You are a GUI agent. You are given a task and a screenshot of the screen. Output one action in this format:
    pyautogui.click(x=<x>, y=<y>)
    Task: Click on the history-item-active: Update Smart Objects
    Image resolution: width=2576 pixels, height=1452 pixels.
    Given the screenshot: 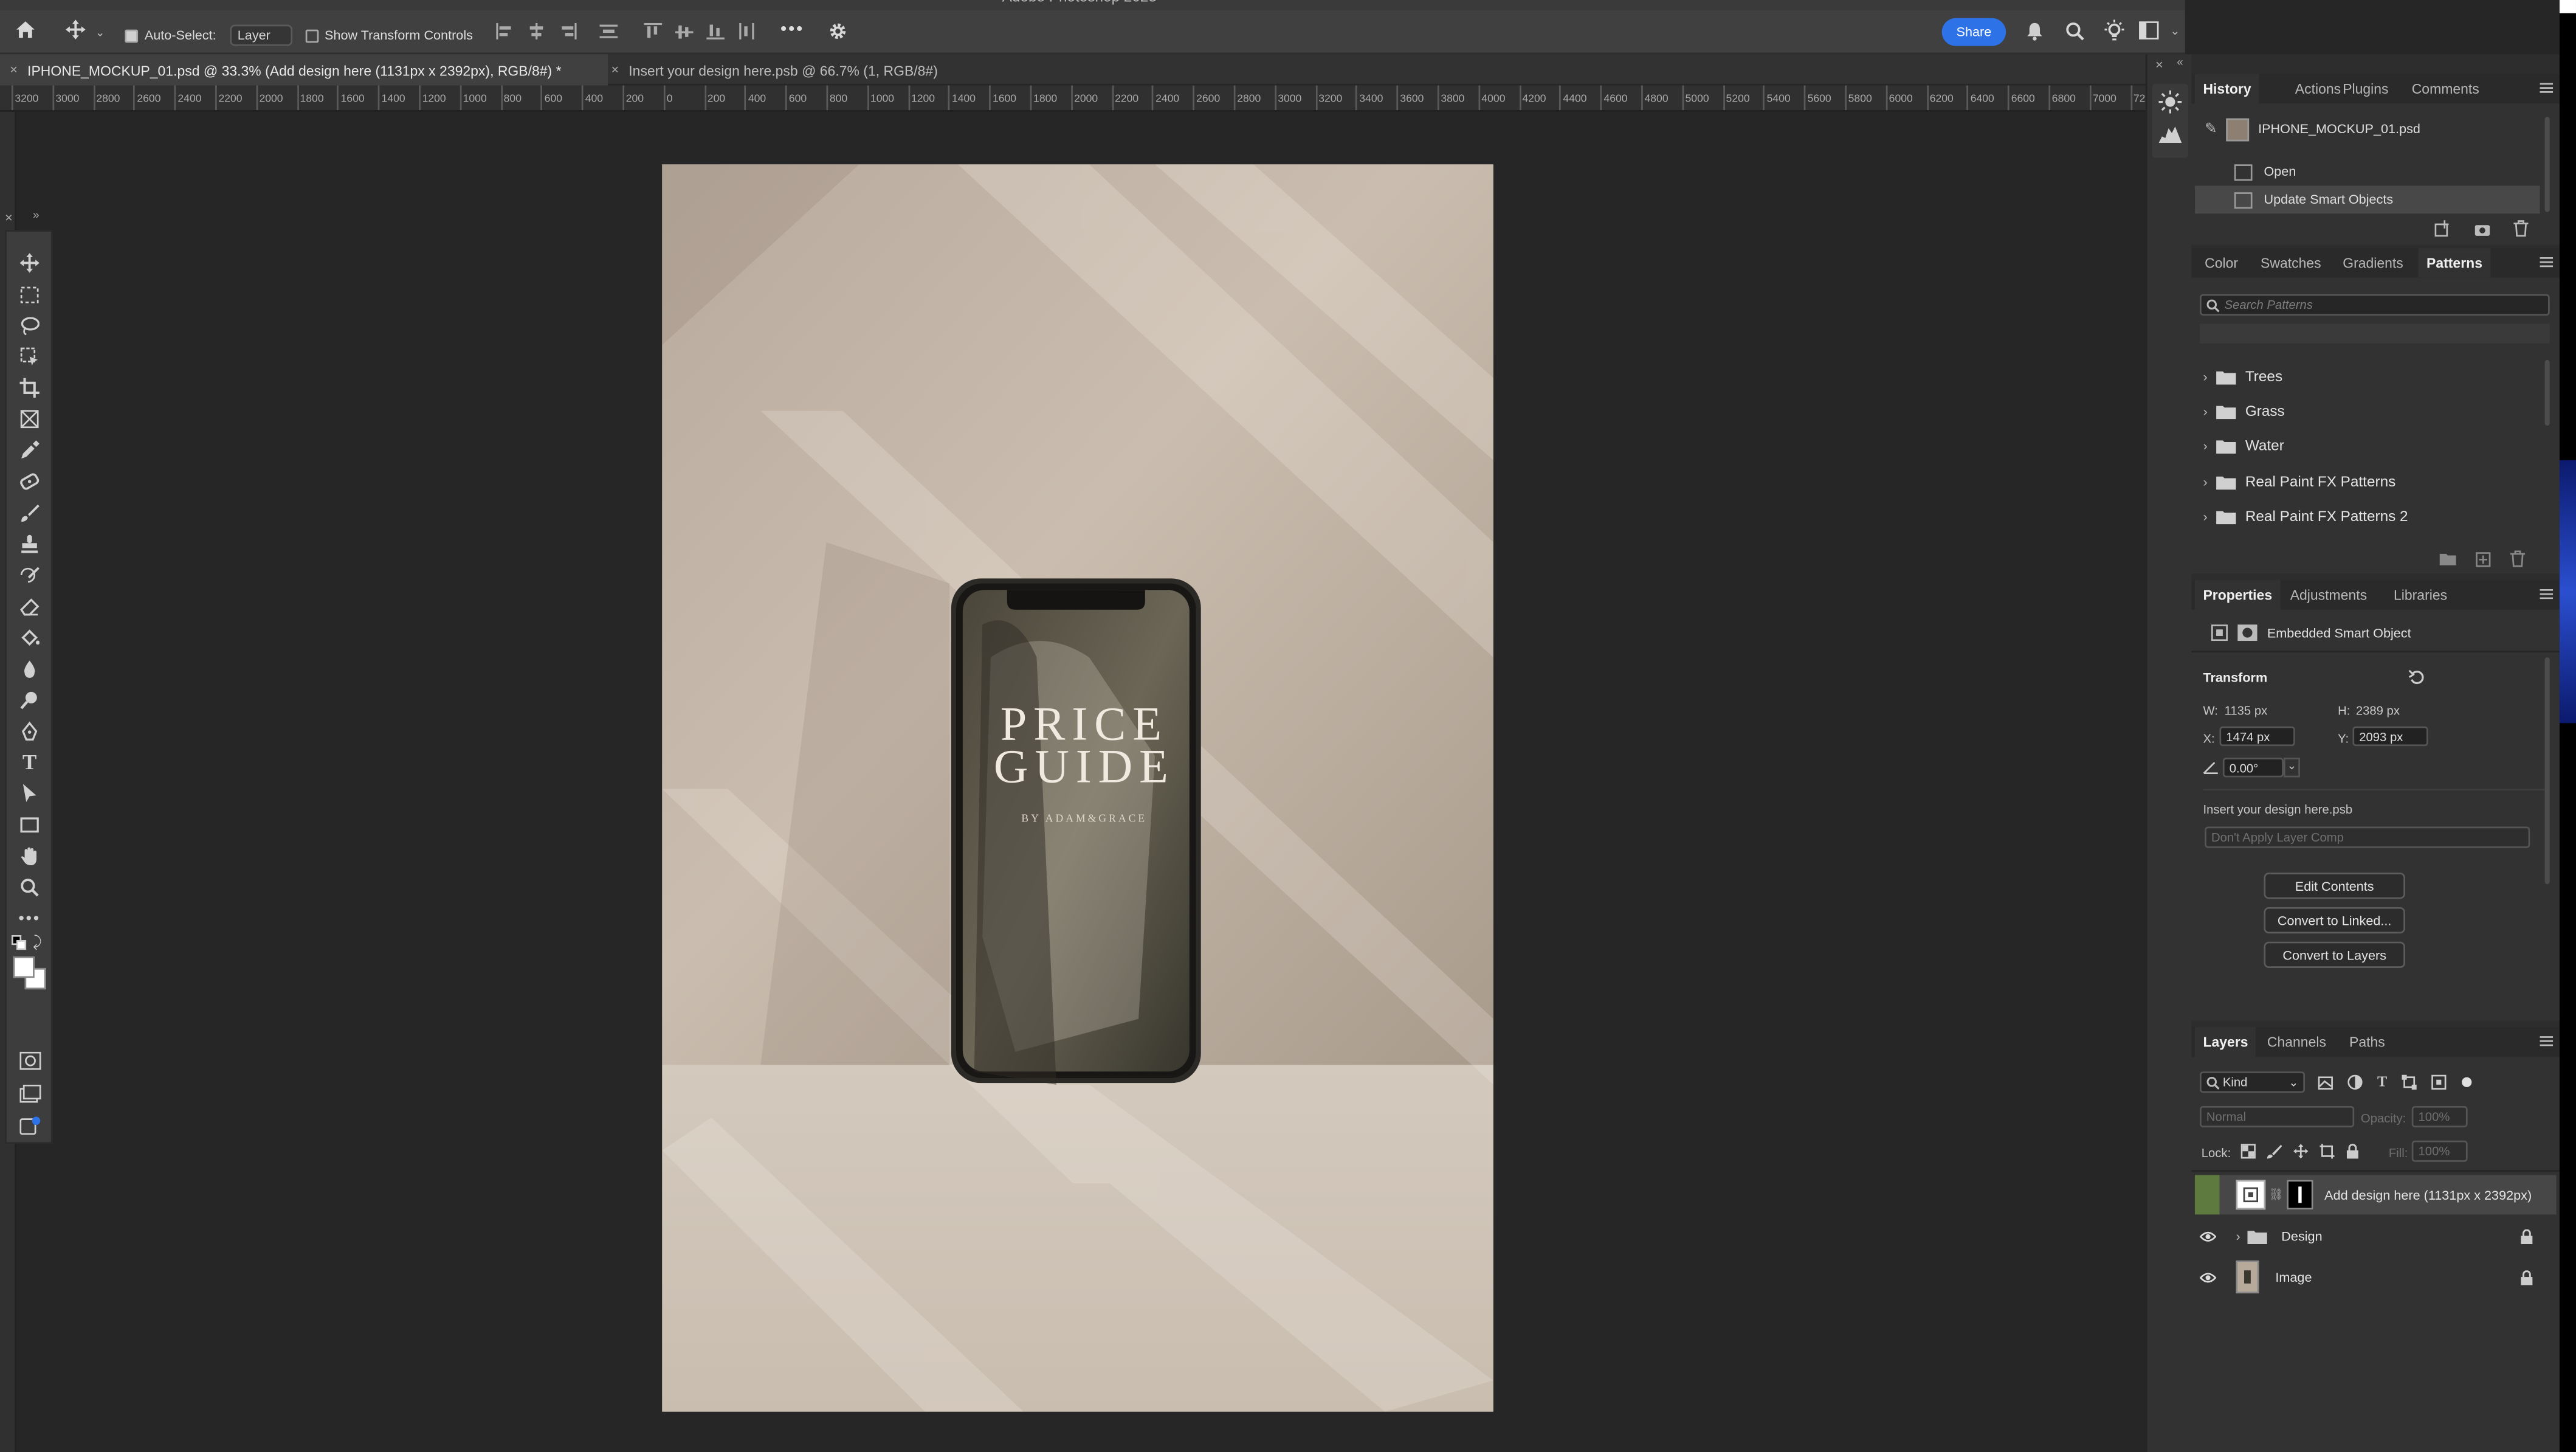 What is the action you would take?
    pyautogui.click(x=2367, y=199)
    